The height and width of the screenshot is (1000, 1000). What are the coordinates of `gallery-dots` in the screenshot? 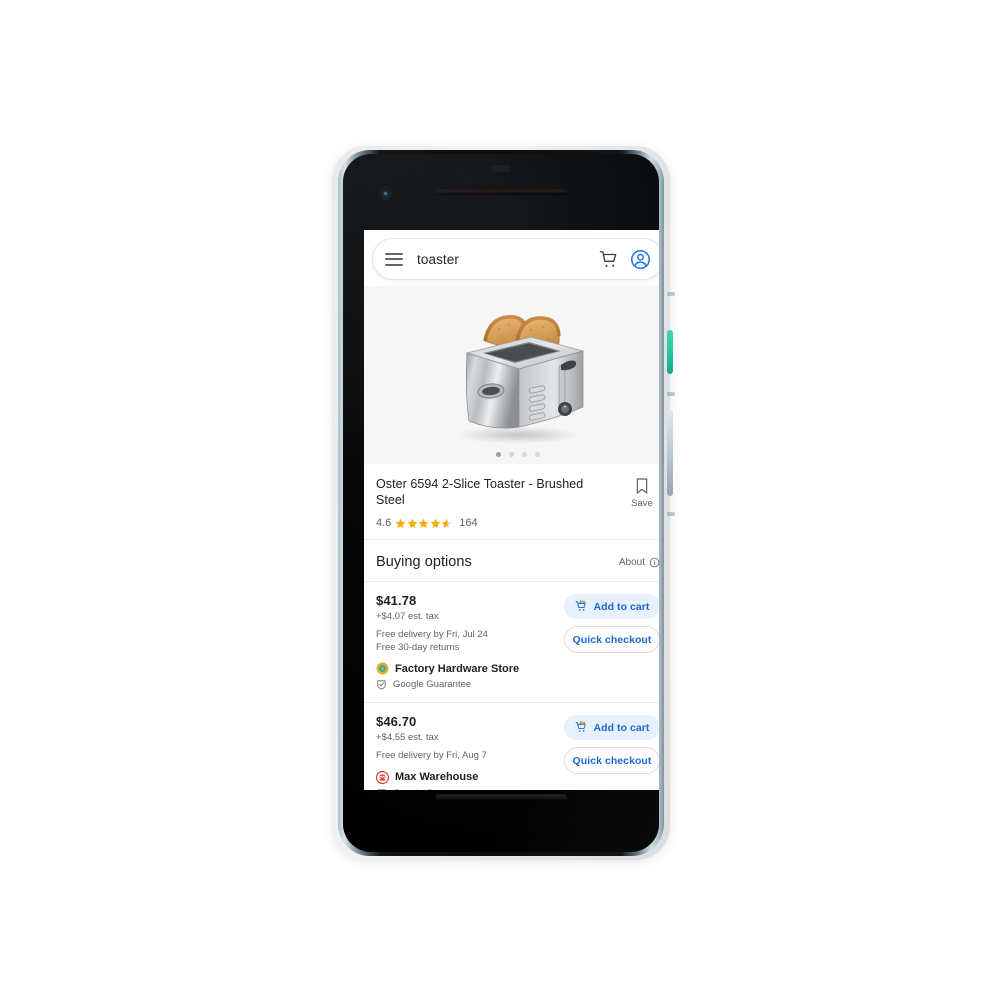 It's located at (511, 454).